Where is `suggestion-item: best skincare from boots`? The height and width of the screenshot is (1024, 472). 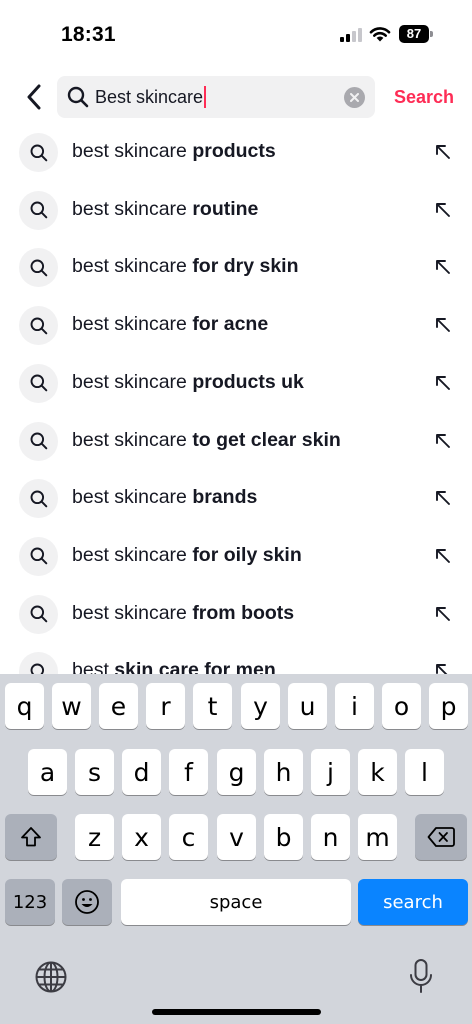 suggestion-item: best skincare from boots is located at coordinates (236, 614).